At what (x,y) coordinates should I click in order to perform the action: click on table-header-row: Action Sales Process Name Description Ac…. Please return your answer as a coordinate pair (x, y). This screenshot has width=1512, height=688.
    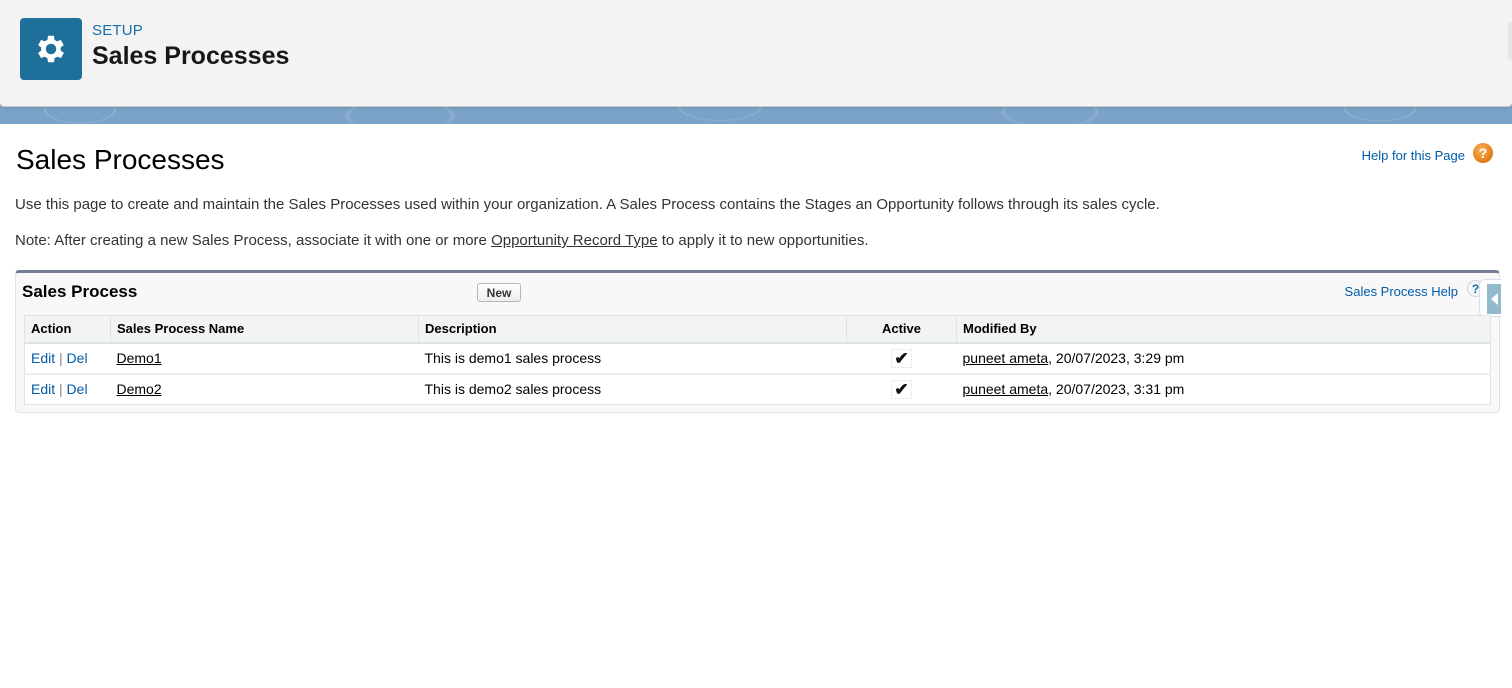
    Looking at the image, I should click on (757, 329).